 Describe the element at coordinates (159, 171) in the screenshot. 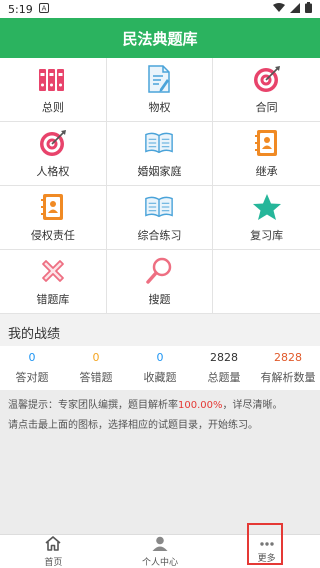

I see `category-label: 婚姻家庭` at that location.